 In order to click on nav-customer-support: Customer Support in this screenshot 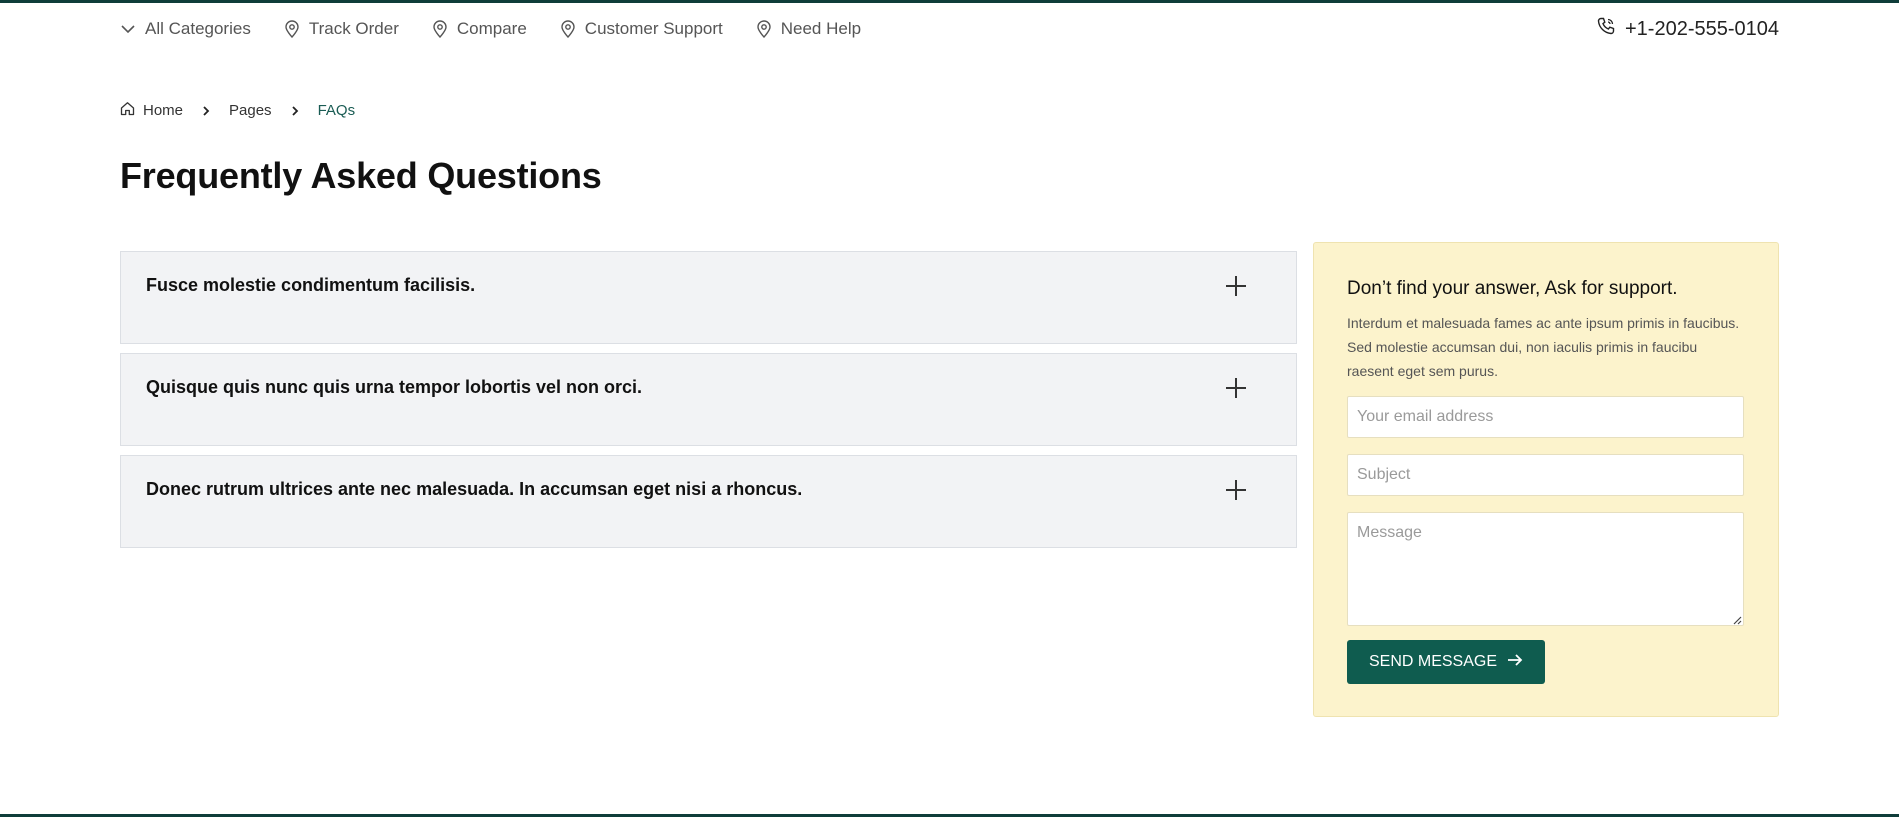, I will do `click(641, 29)`.